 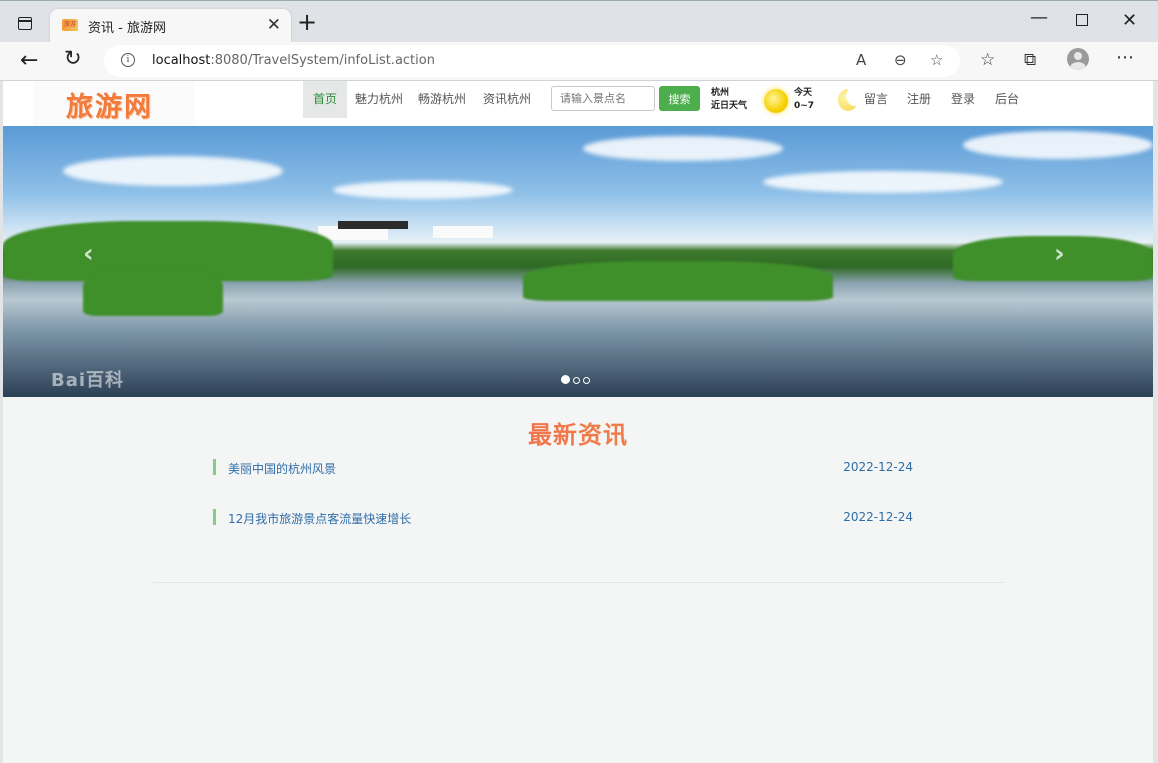 I want to click on weather-location: 杭州 近日天气, so click(x=729, y=100).